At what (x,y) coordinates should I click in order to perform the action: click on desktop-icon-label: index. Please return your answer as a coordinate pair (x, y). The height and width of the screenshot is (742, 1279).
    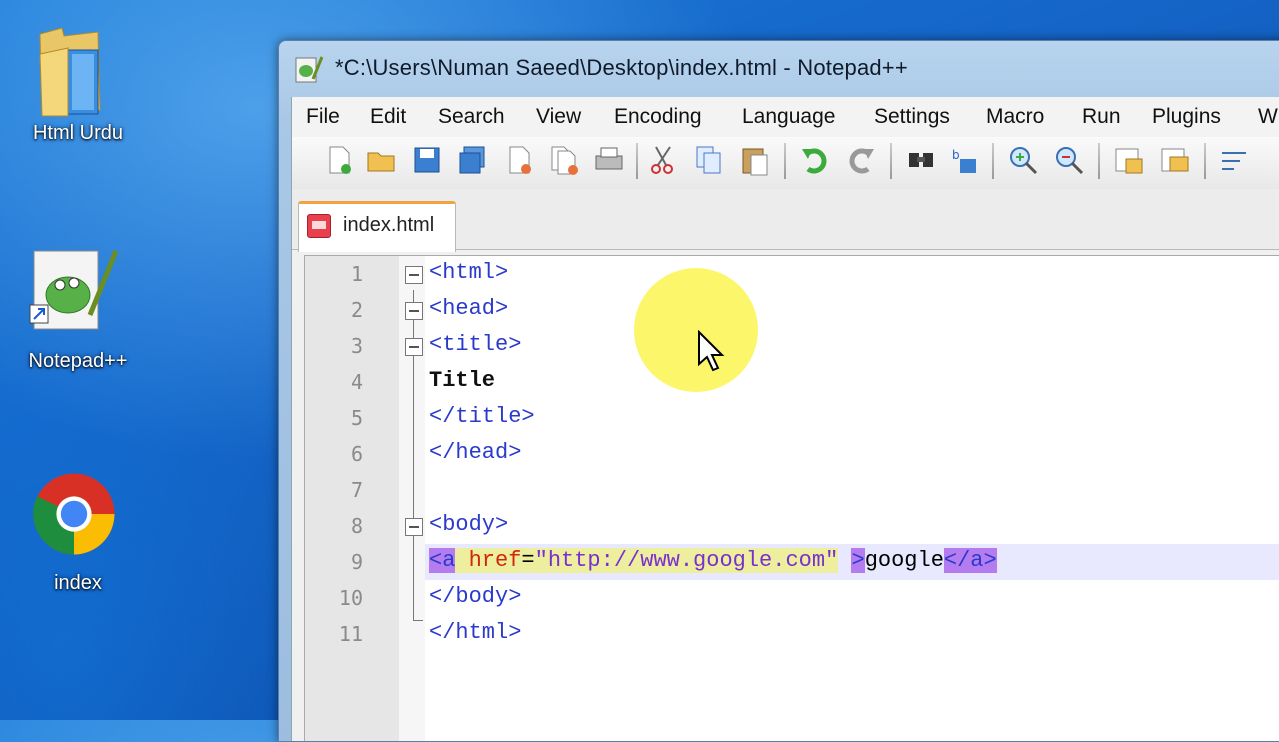
    Looking at the image, I should click on (78, 583).